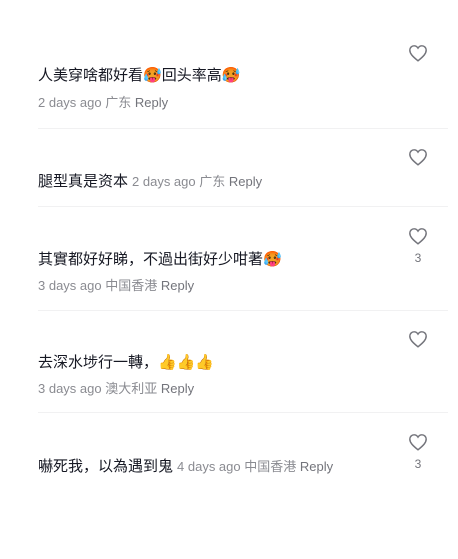 The height and width of the screenshot is (559, 458). Describe the element at coordinates (139, 75) in the screenshot. I see `comment-text: 人美穿啥都好看🥵回头率高🥵` at that location.